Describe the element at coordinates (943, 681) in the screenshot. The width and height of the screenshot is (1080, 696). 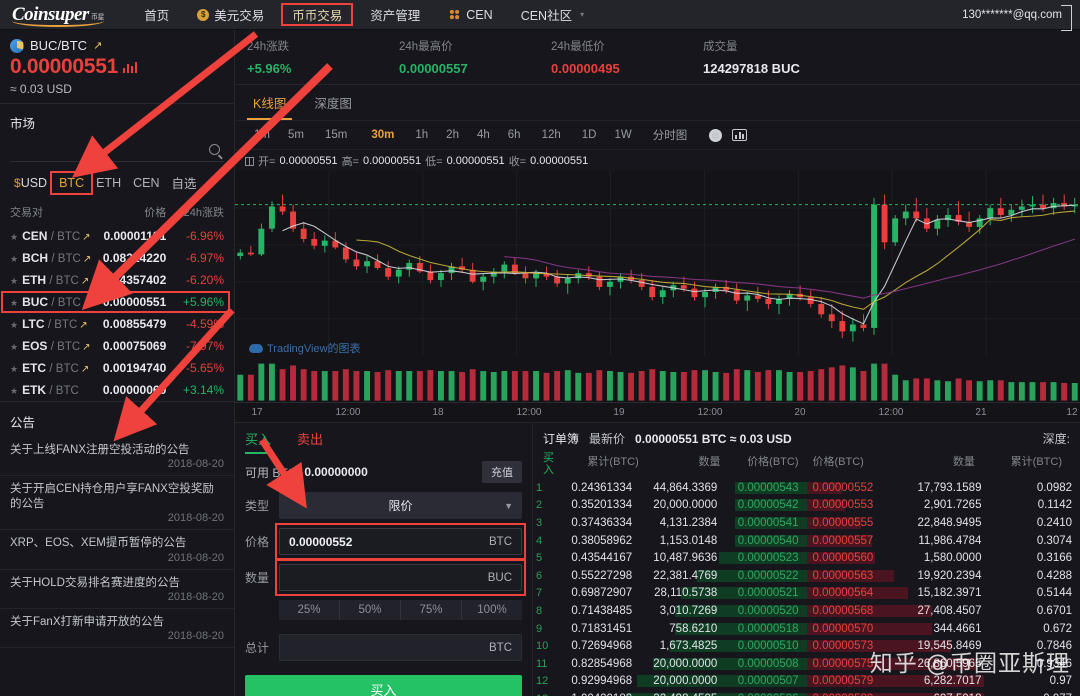
I see `order-book-sell-entry: 0.00000579 6,282.7017 0.97` at that location.